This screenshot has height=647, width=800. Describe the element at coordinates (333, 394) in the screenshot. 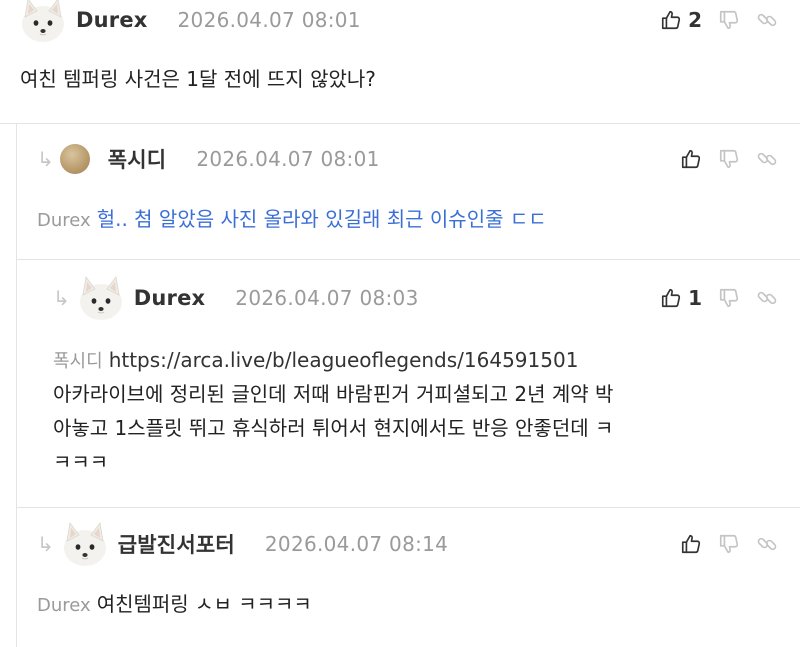

I see `comment-text-line: 아카라이브에 정리된 글인데 저때 바람핀거 거피셜되고 2년 계약 박` at that location.